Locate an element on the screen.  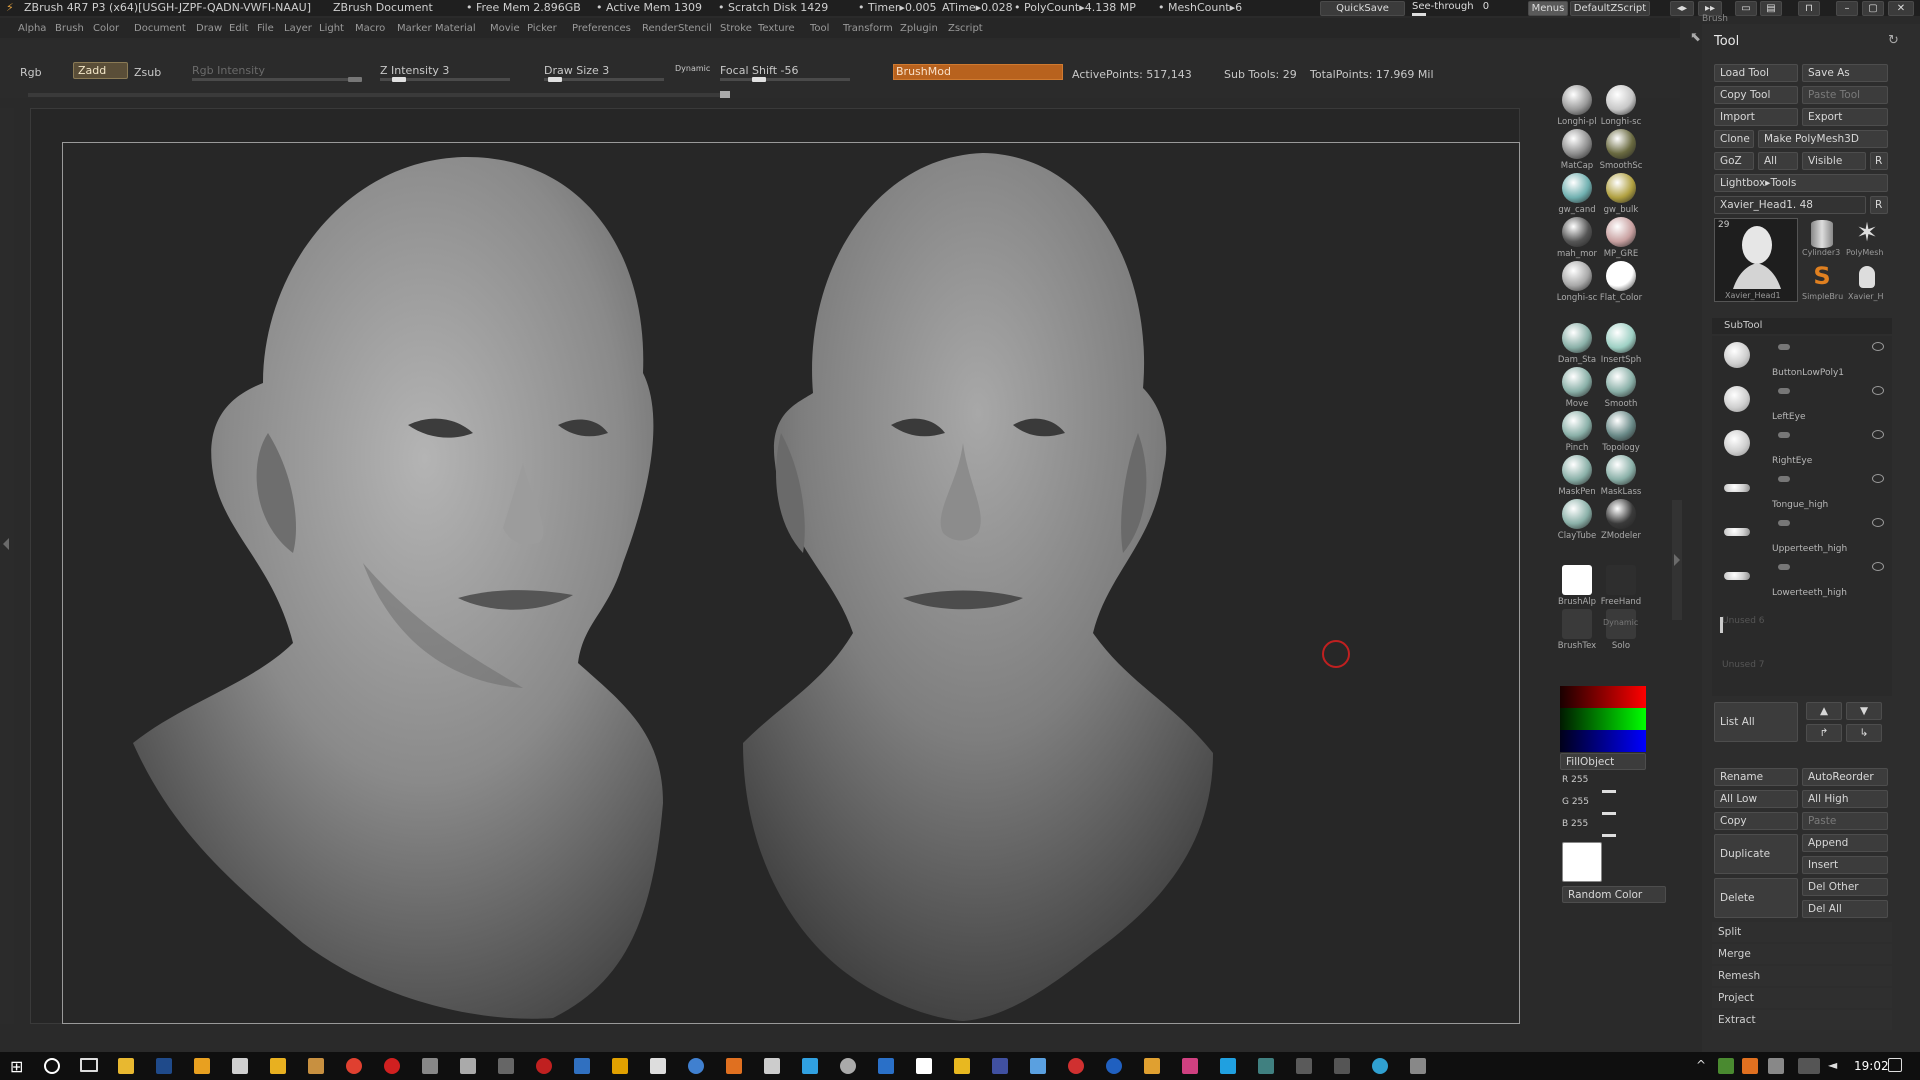
volume-icon: ◄ is located at coordinates (1836, 1066).